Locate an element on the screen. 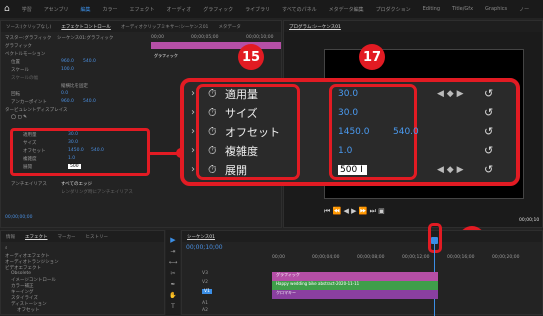  menu-item-learn: 学習 is located at coordinates (27, 9).